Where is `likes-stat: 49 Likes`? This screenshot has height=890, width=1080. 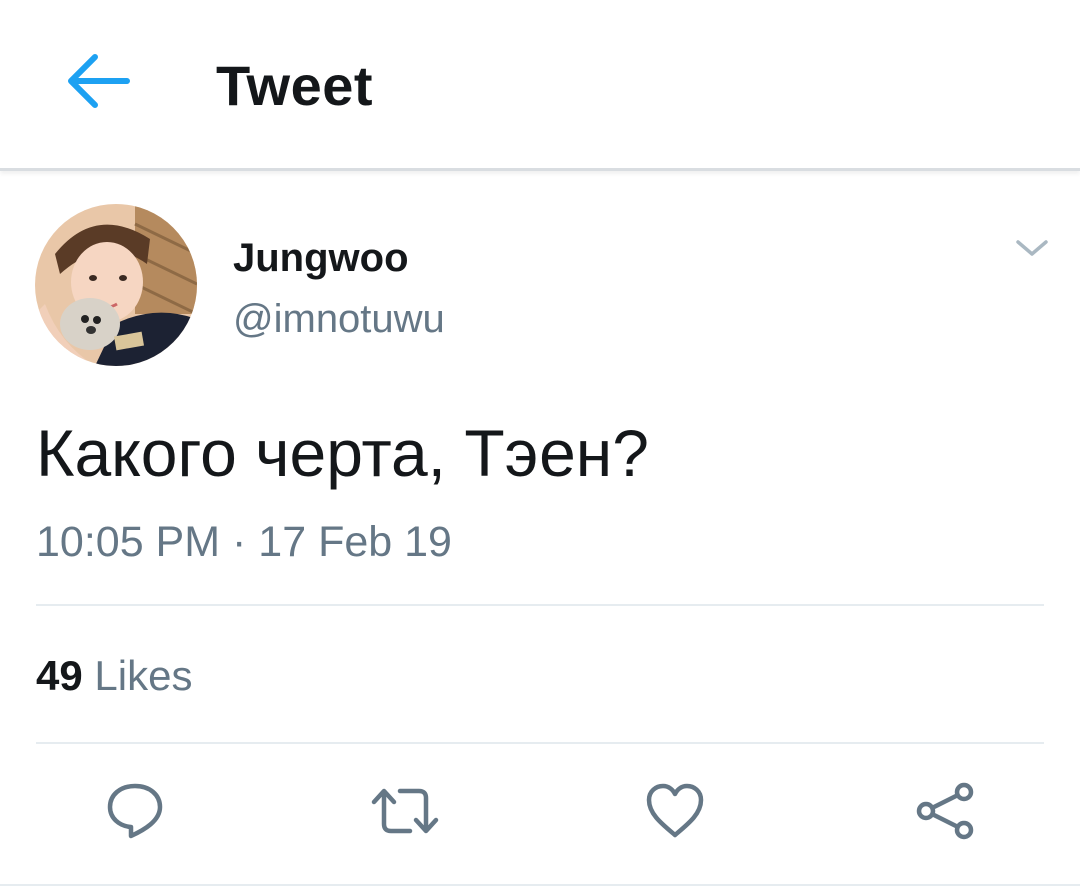
likes-stat: 49 Likes is located at coordinates (114, 676).